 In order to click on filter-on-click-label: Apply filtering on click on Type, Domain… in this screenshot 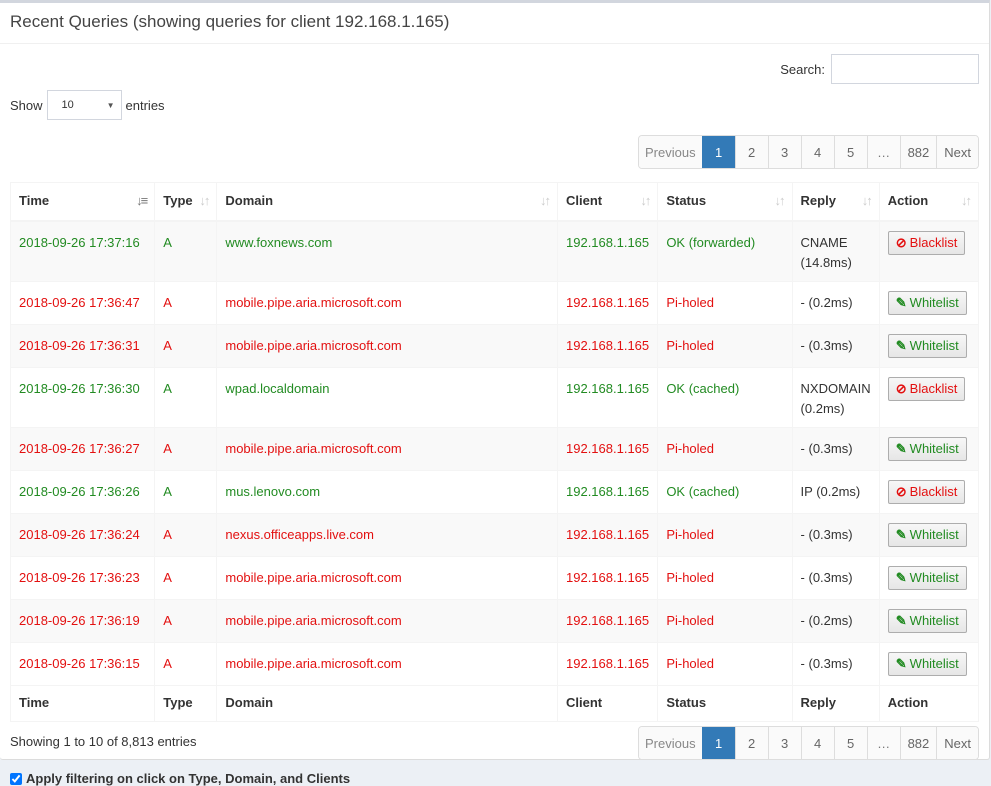, I will do `click(188, 778)`.